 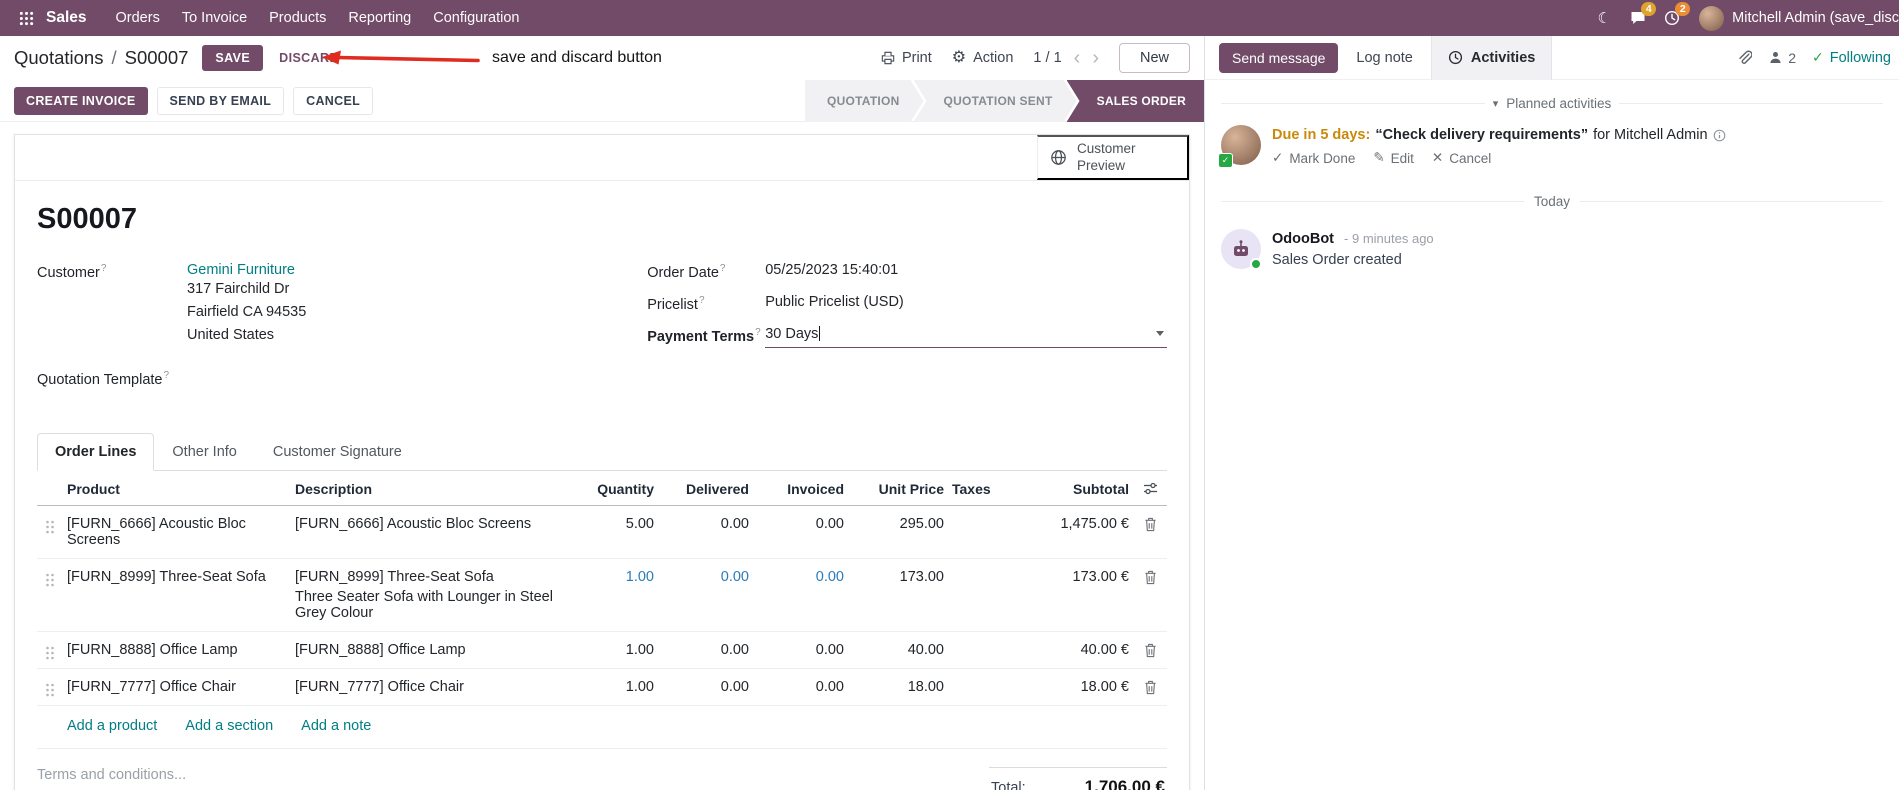 What do you see at coordinates (898, 577) in the screenshot?
I see `cell-unit-price: 173.00` at bounding box center [898, 577].